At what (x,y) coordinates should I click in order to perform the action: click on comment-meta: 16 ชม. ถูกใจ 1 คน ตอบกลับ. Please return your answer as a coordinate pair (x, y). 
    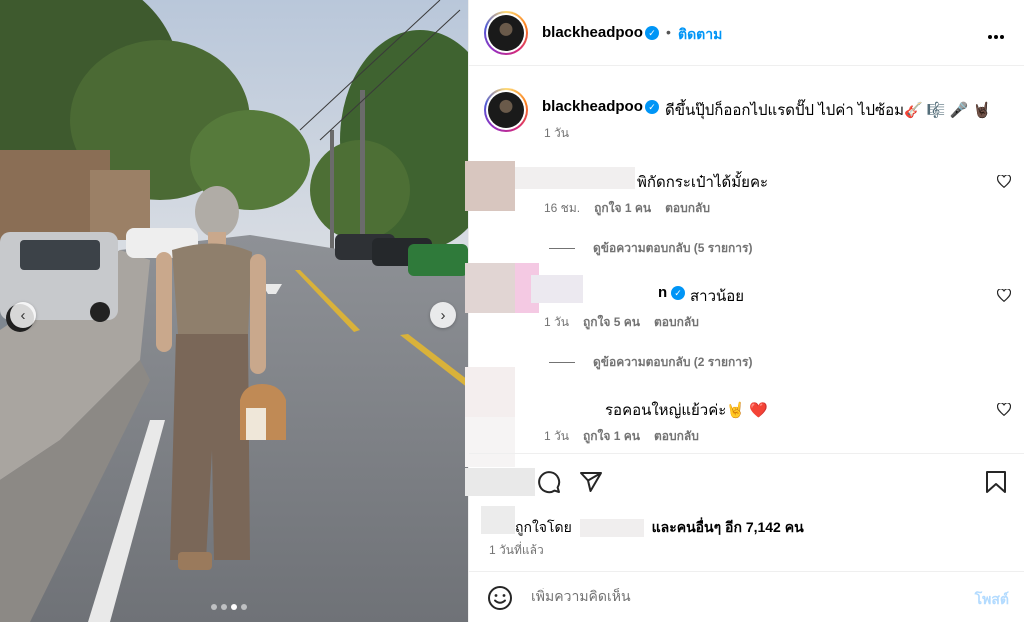
    Looking at the image, I should click on (634, 208).